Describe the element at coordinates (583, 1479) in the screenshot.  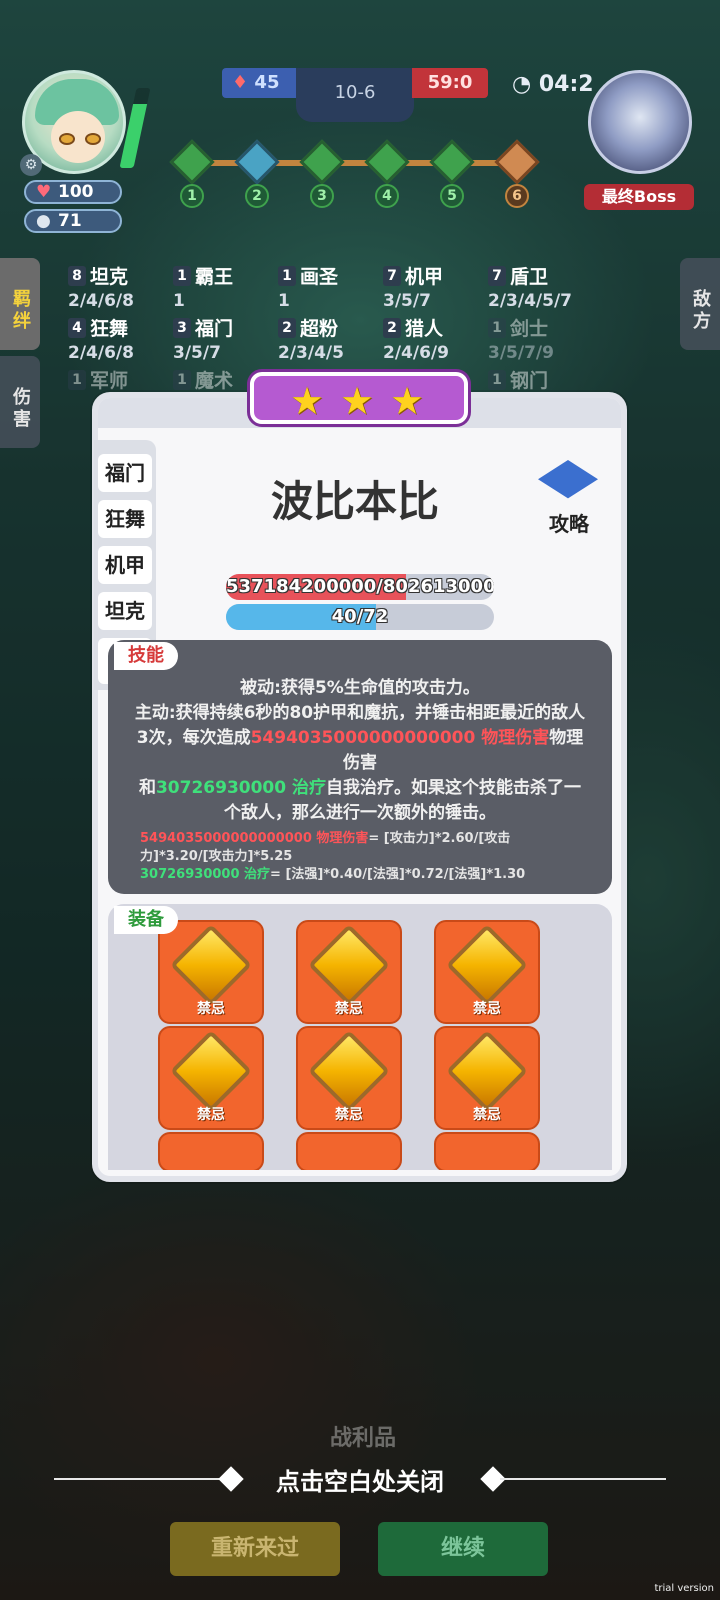
I see `divider-right` at that location.